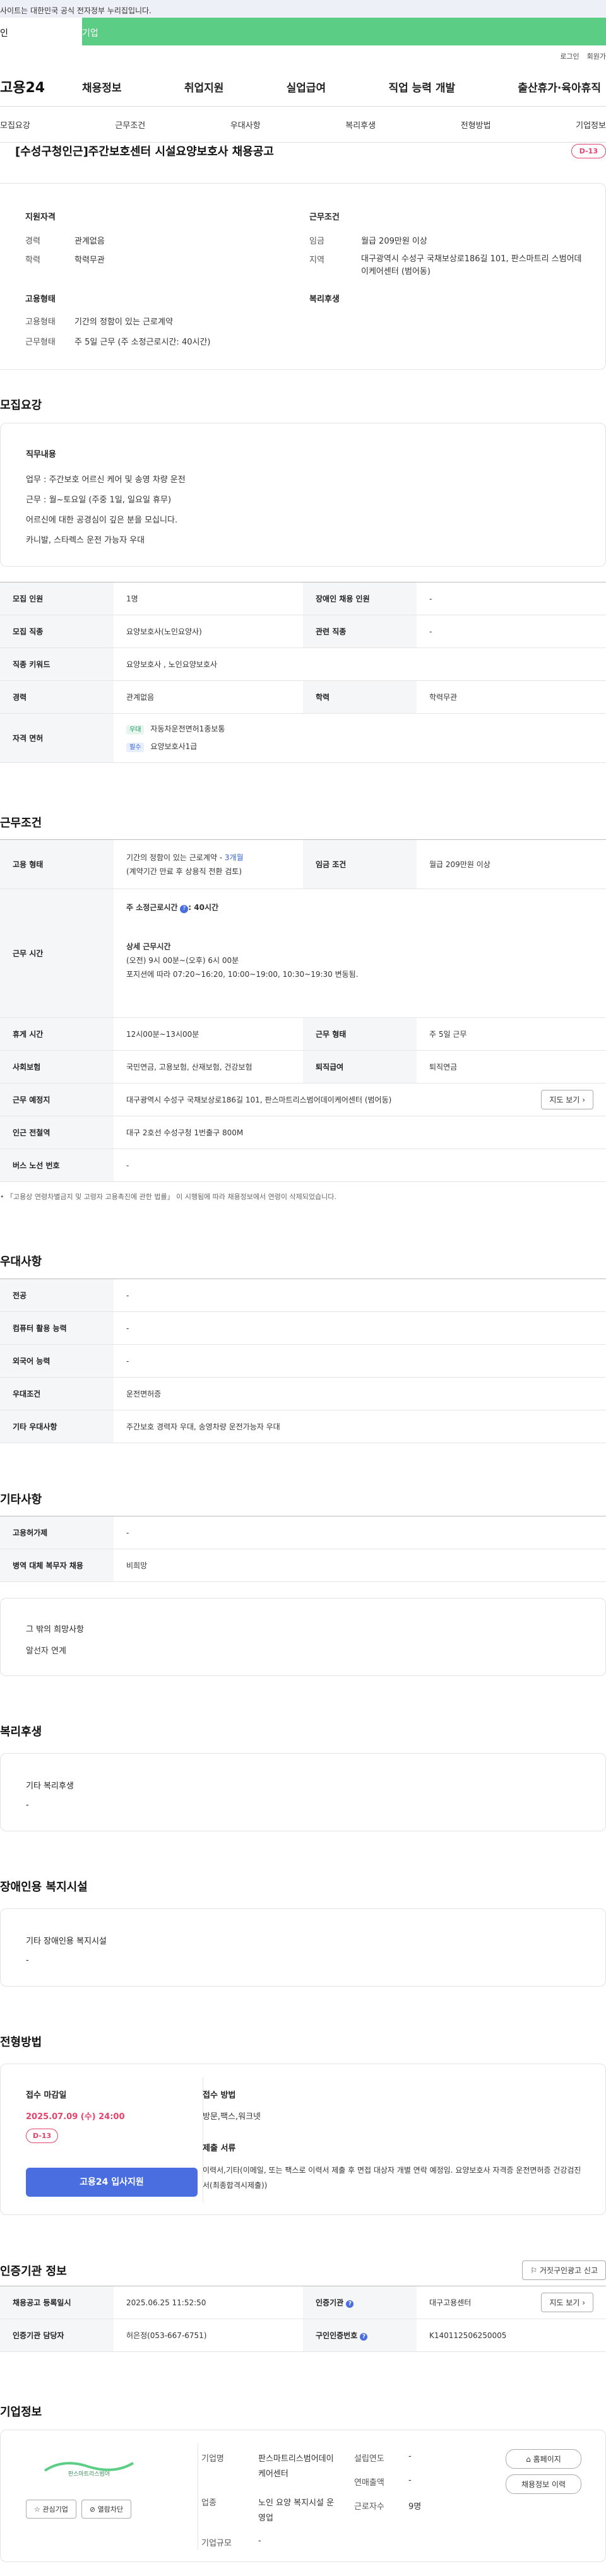 The height and width of the screenshot is (2576, 606). Describe the element at coordinates (310, 151) in the screenshot. I see `job-title-row: [수성구청인근]주간보호센터 시설요양보호사 채용공고 D-13` at that location.